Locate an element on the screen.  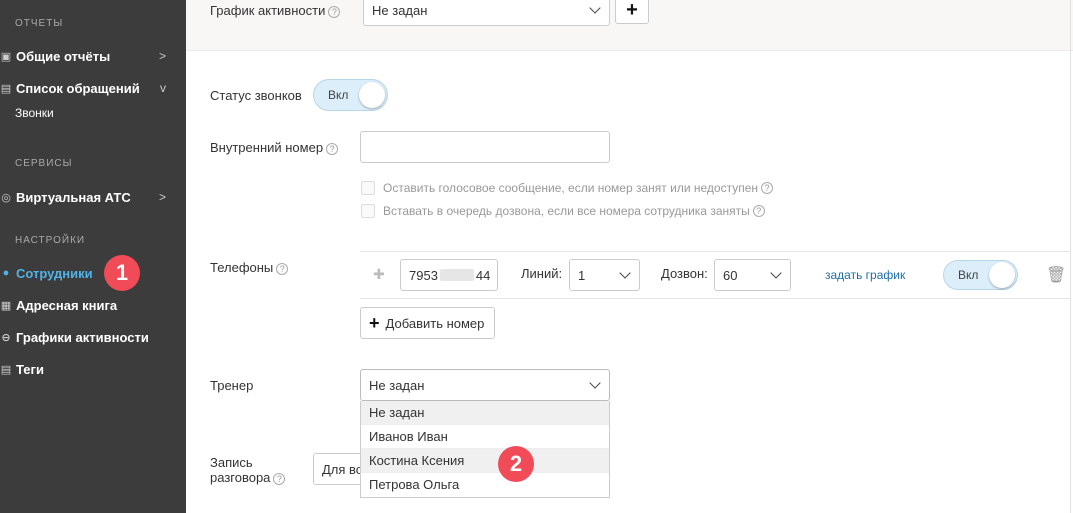
plus-icon: + is located at coordinates (374, 322).